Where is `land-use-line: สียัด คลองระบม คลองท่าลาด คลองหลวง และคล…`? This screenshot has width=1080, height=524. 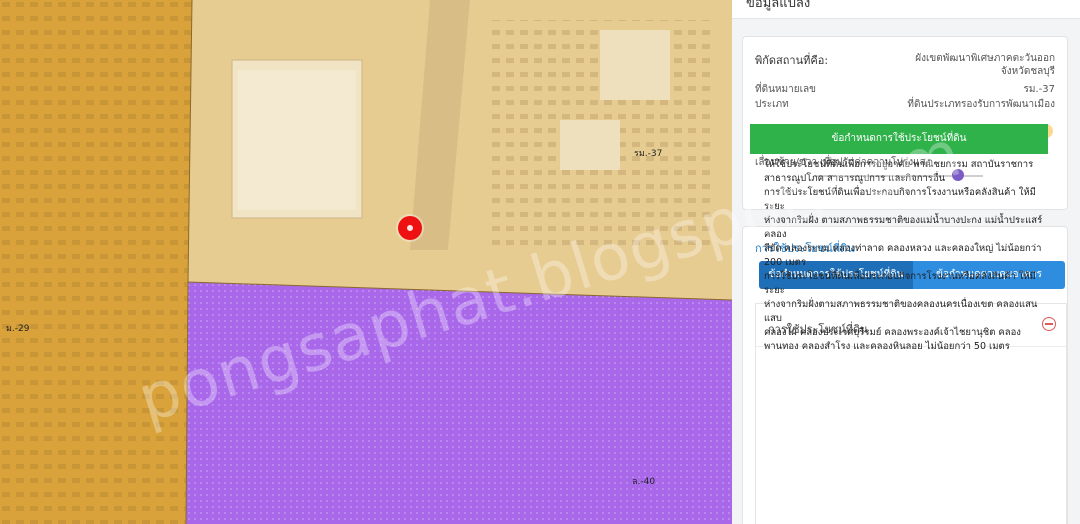
land-use-line: สียัด คลองระบม คลองท่าลาด คลองหลวง และคล… is located at coordinates (903, 248).